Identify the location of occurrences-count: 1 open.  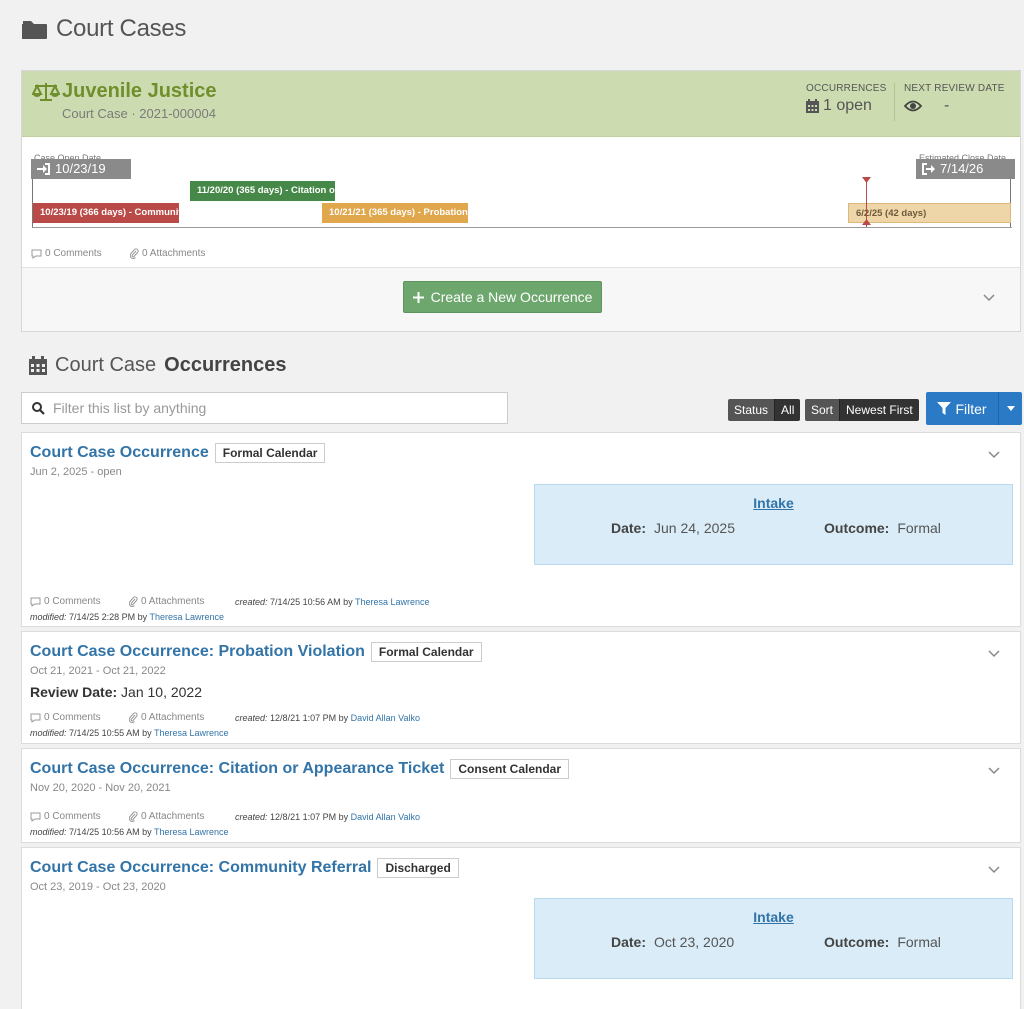
(847, 105).